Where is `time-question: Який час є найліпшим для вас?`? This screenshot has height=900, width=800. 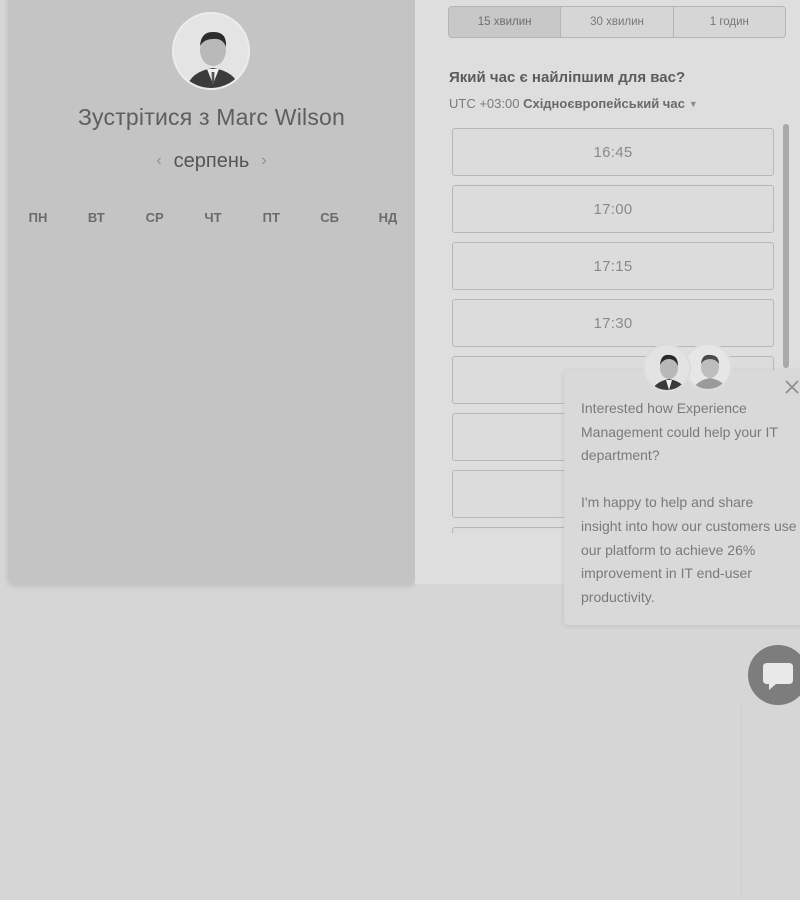
time-question: Який час є найліпшим для вас? is located at coordinates (567, 77).